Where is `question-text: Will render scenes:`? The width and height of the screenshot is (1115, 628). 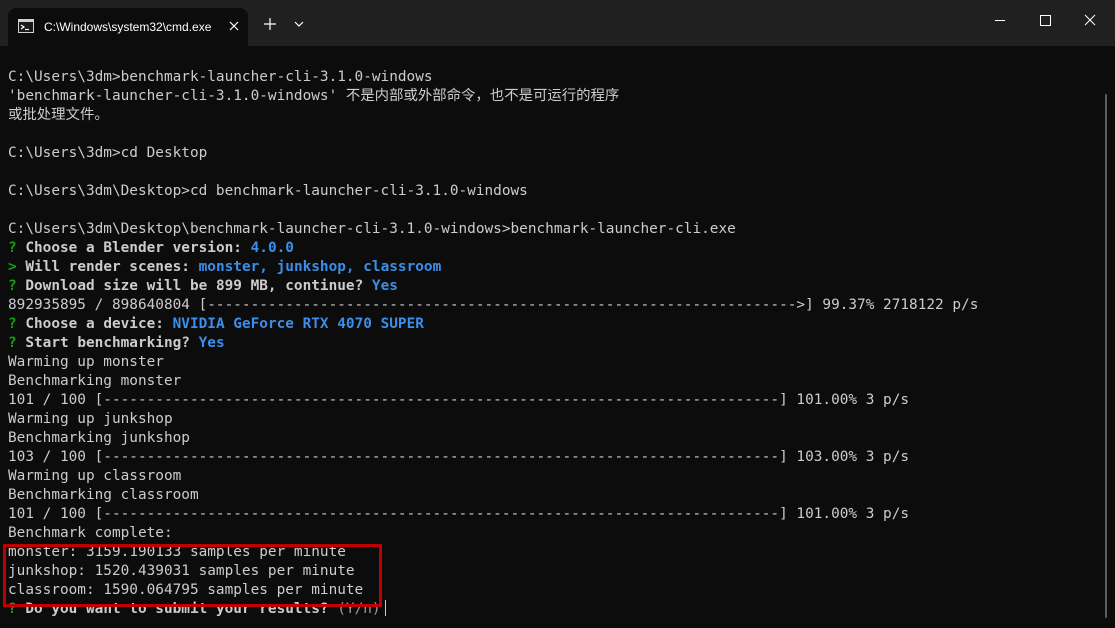
question-text: Will render scenes: is located at coordinates (107, 267).